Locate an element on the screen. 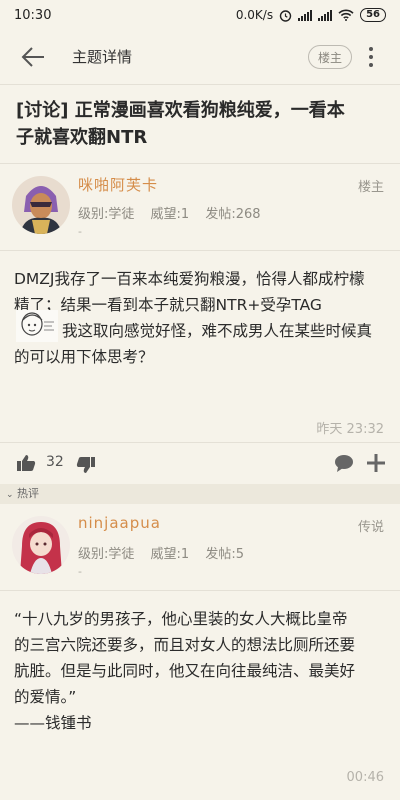 This screenshot has height=800, width=400. content-line: 的三宫六院还要多，而且对女人的想法比厕所还要 is located at coordinates (185, 645).